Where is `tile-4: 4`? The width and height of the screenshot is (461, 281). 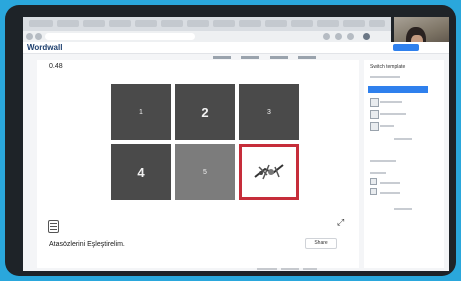 tile-4: 4 is located at coordinates (141, 172).